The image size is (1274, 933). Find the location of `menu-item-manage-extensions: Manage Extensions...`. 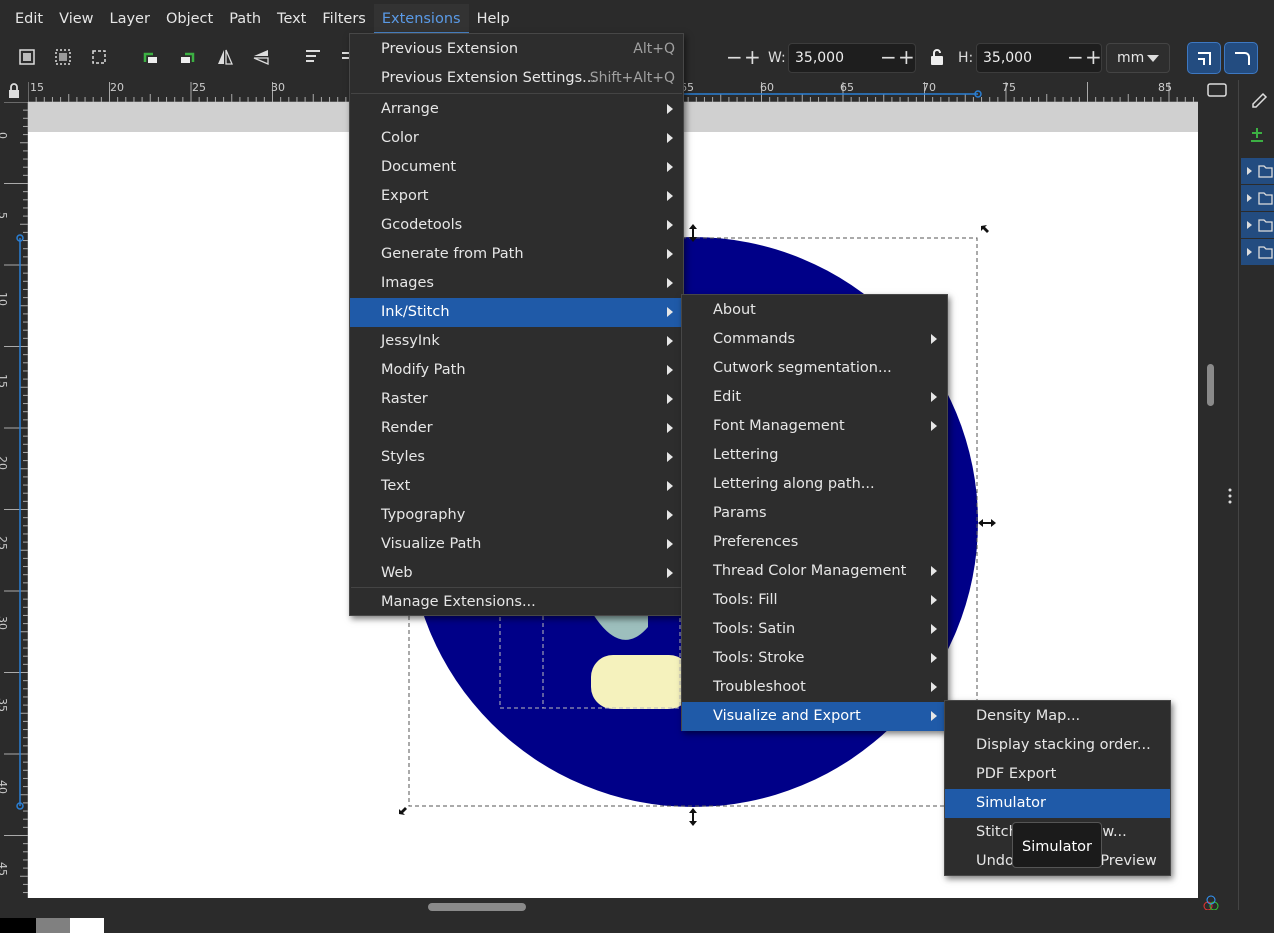

menu-item-manage-extensions: Manage Extensions... is located at coordinates (516, 602).